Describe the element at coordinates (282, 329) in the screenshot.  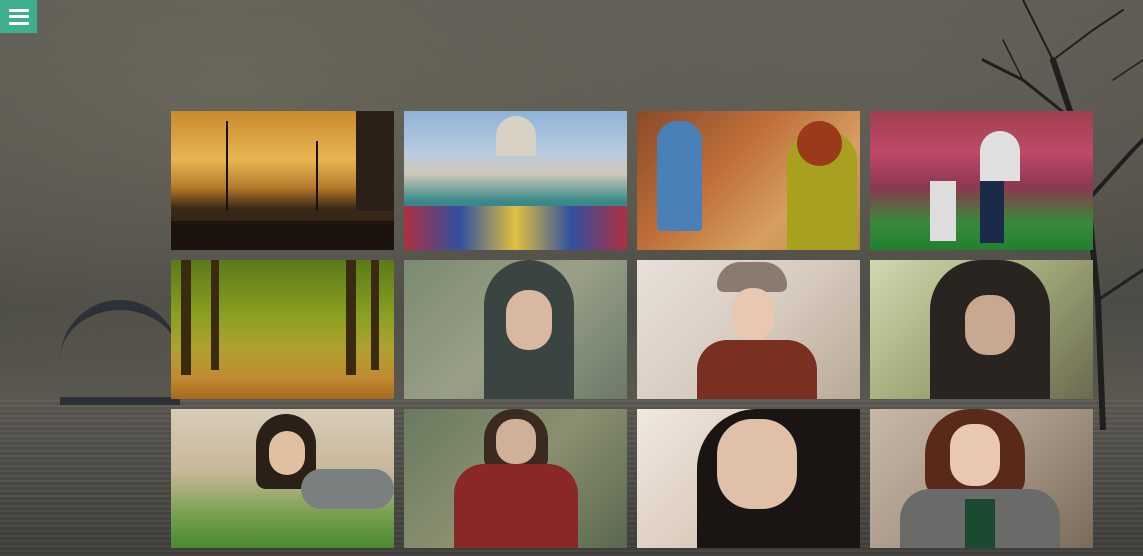
I see `tree-avenue-photo` at that location.